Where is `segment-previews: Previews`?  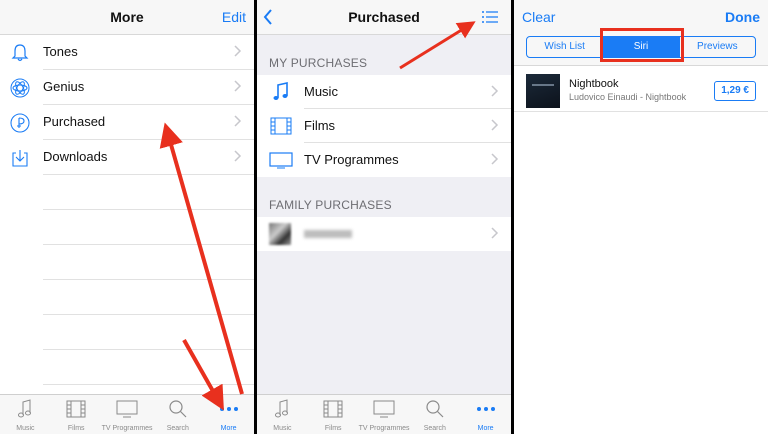
segment-previews: Previews is located at coordinates (717, 47).